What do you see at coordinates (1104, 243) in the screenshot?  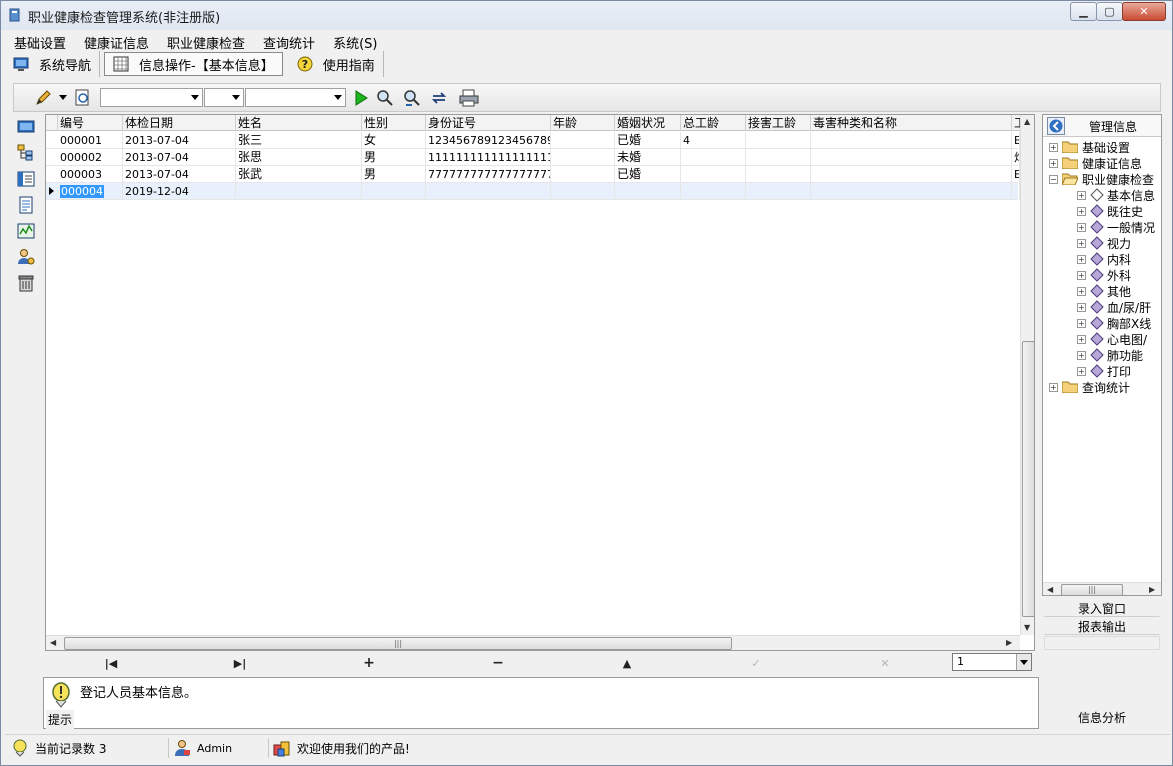 I see `tree-node-vision: + 视力` at bounding box center [1104, 243].